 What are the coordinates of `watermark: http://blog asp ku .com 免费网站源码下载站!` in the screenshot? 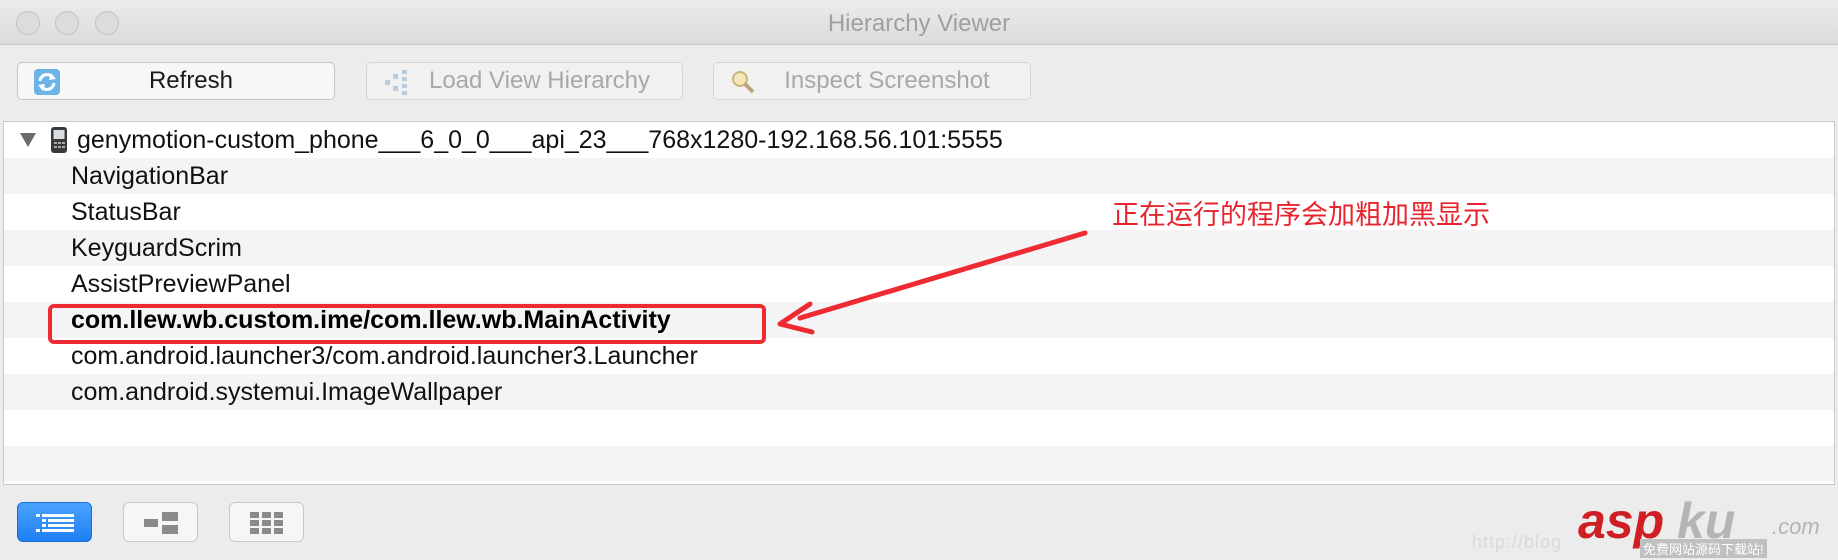 It's located at (1652, 525).